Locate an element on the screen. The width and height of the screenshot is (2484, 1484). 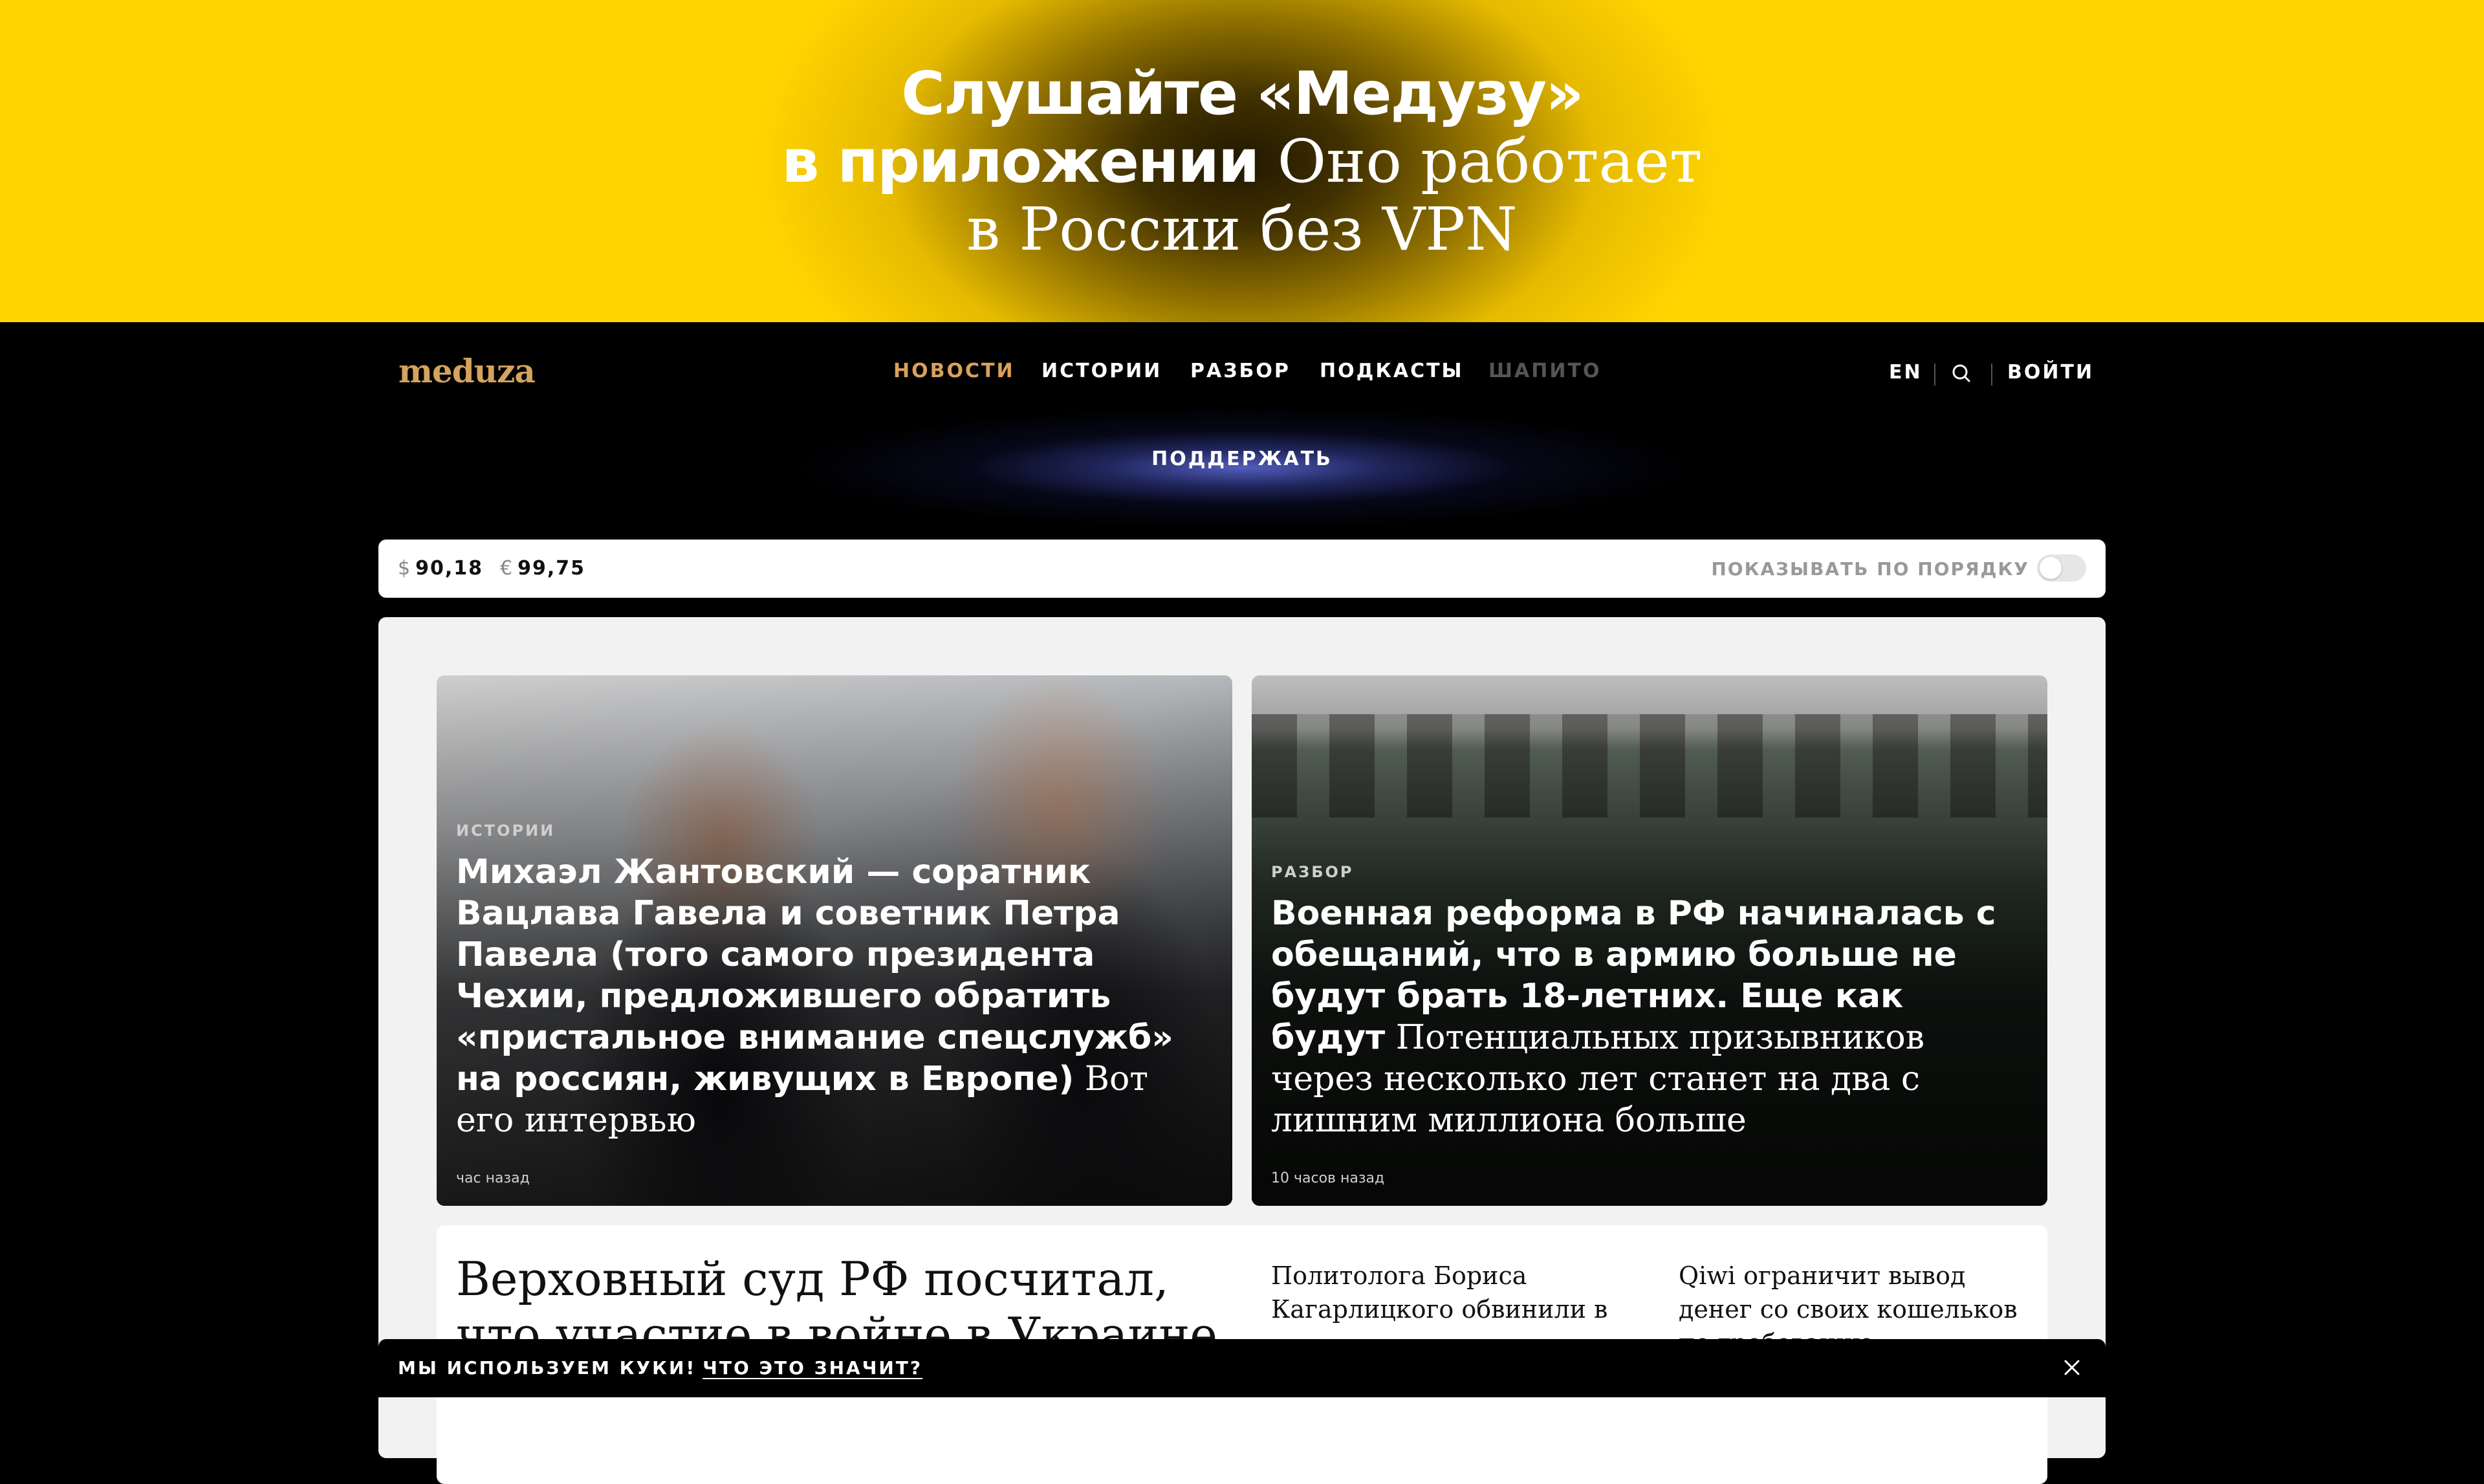
card-tag: РАЗБОР is located at coordinates (1312, 872).